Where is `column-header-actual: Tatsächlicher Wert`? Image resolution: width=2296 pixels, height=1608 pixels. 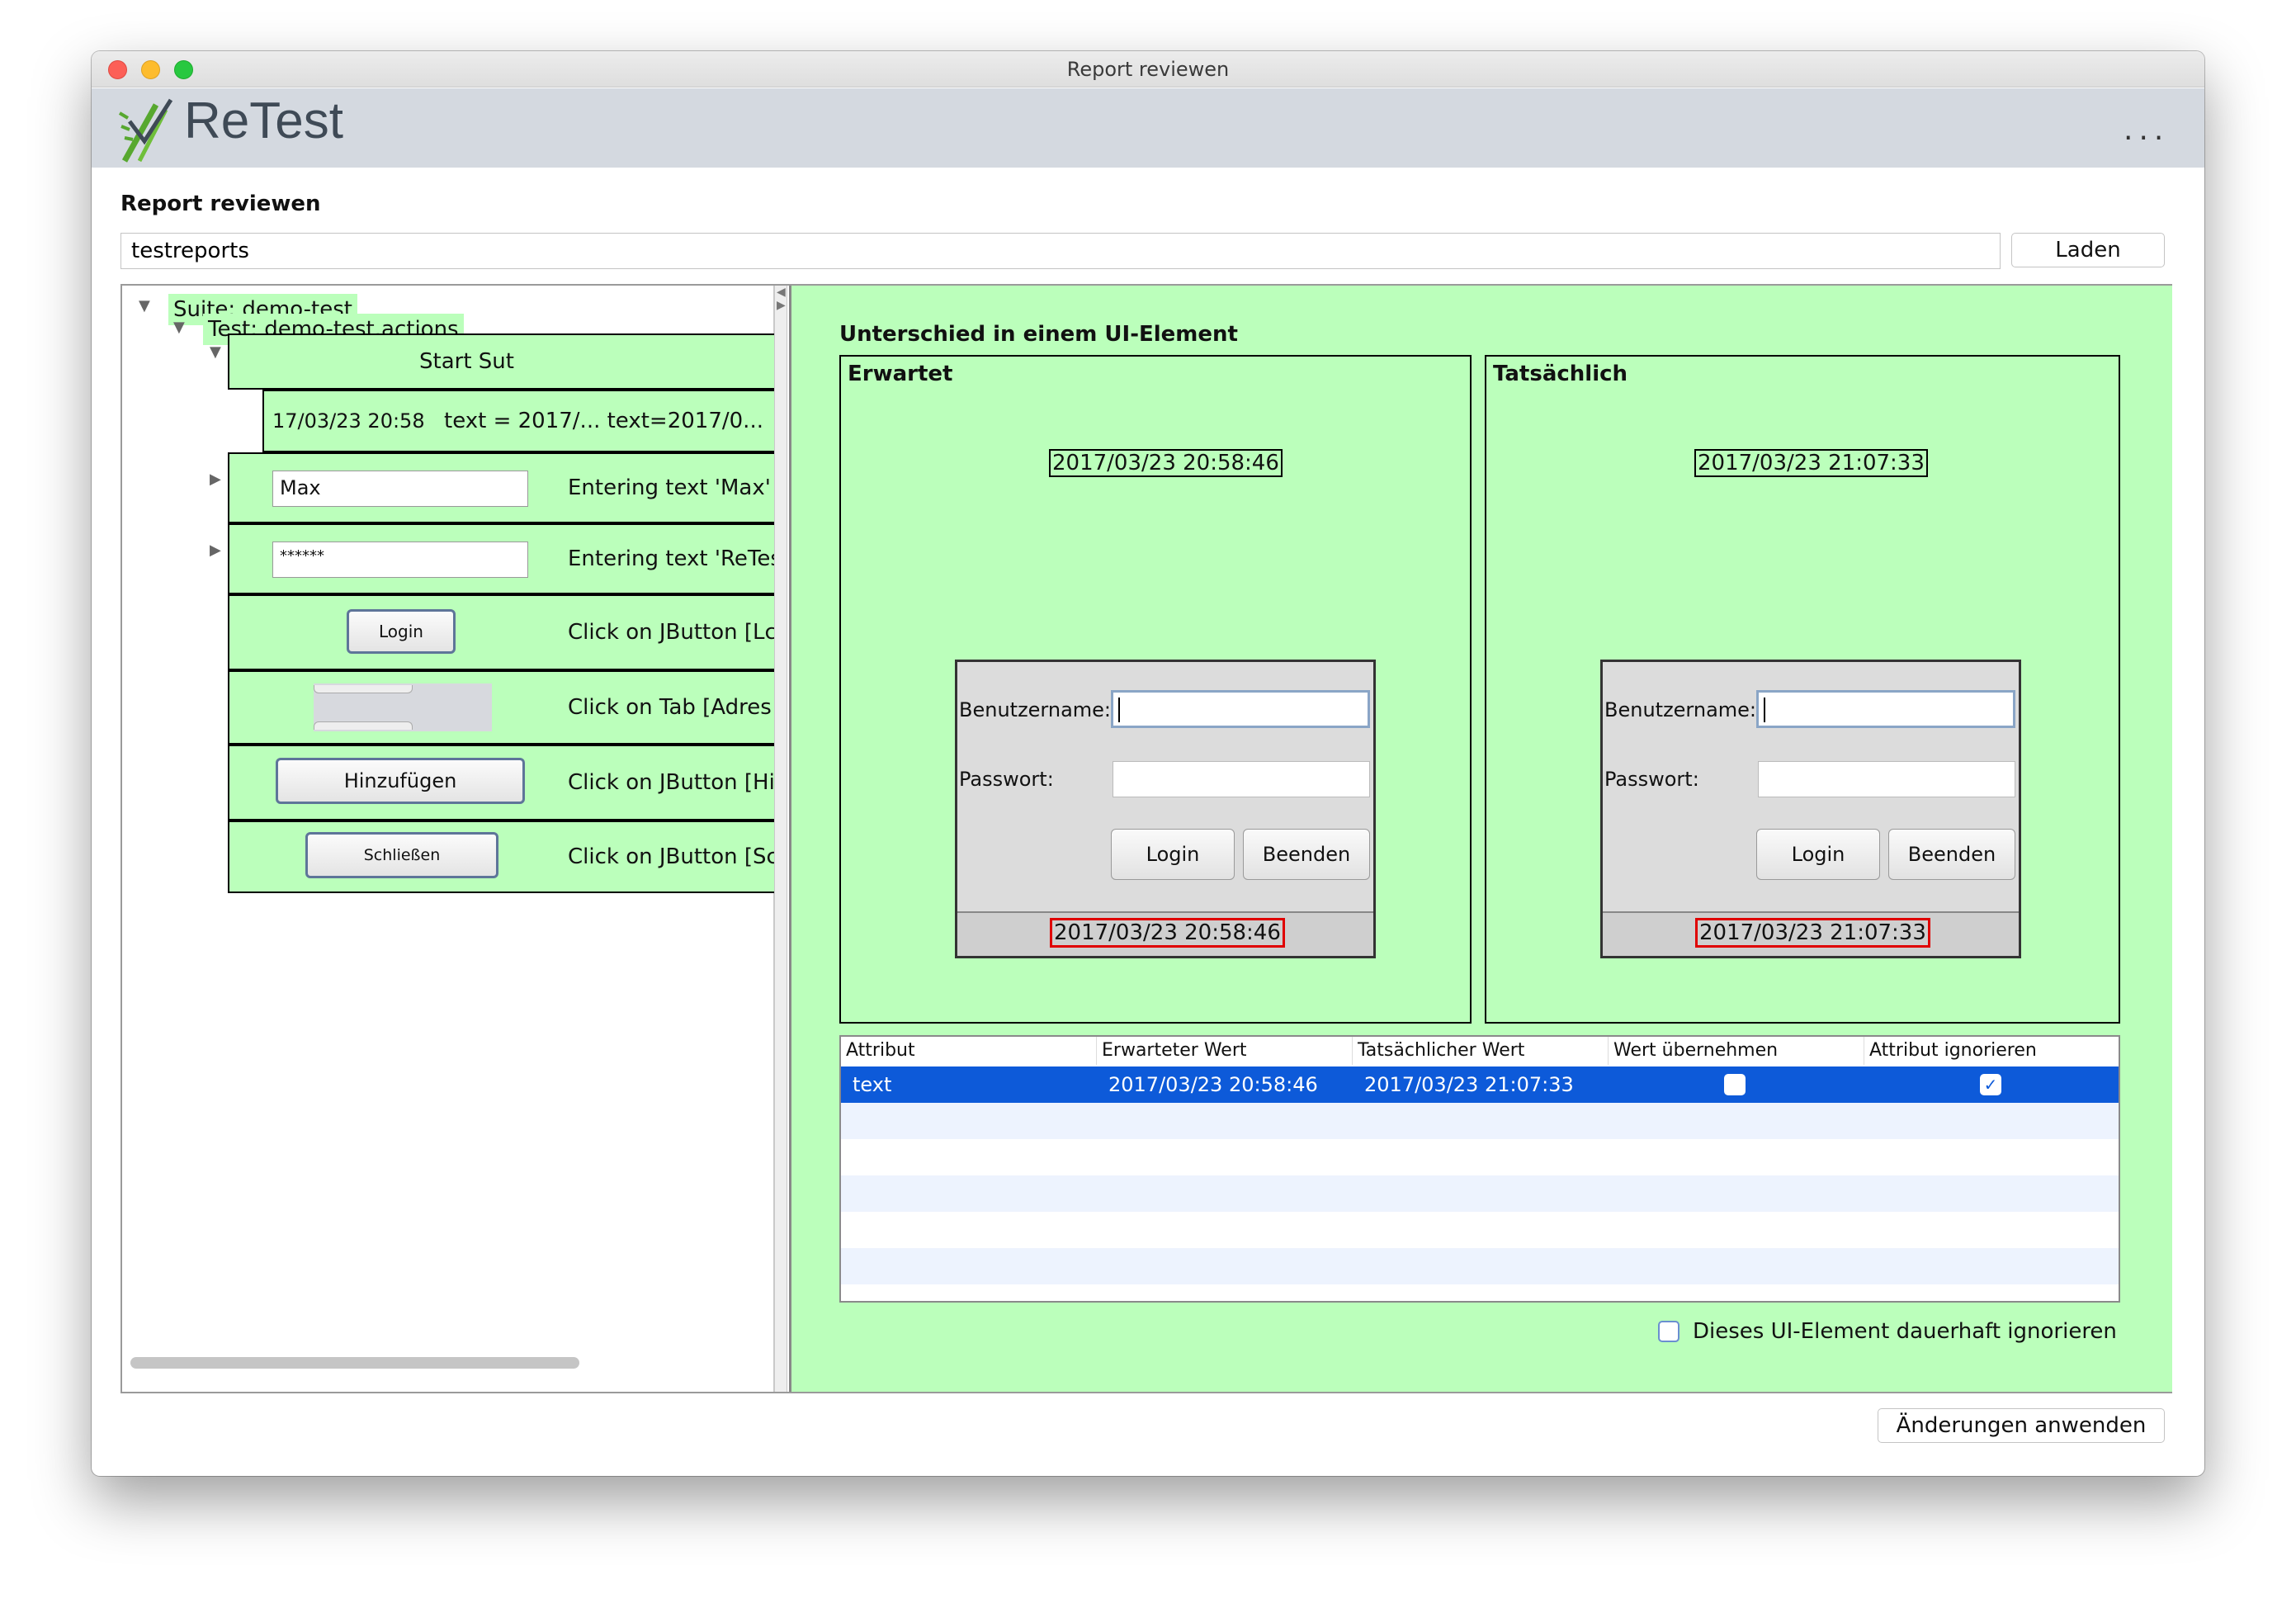 column-header-actual: Tatsächlicher Wert is located at coordinates (1481, 1051).